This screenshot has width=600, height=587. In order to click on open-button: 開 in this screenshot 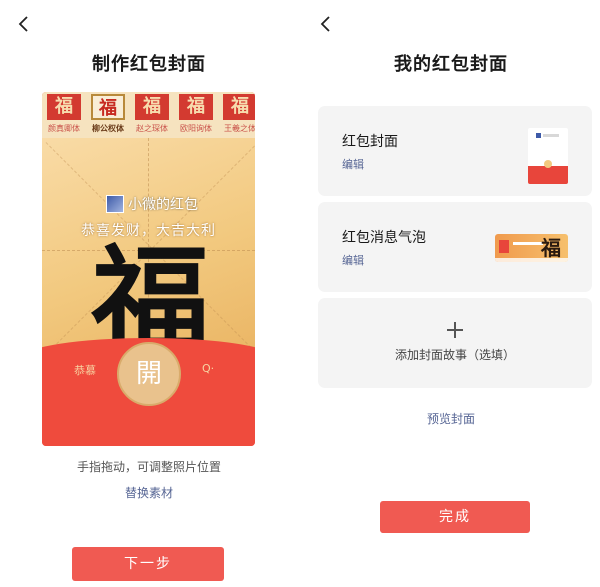, I will do `click(149, 374)`.